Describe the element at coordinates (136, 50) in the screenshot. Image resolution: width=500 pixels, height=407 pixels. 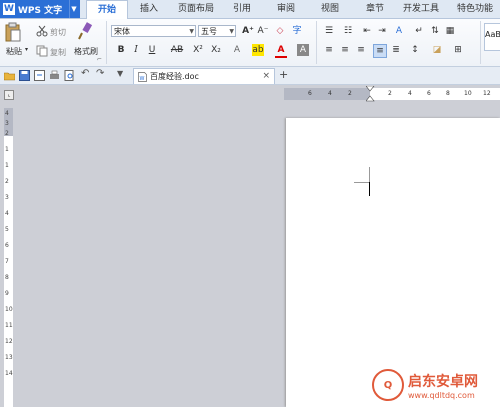
I see `italic-icon: I` at that location.